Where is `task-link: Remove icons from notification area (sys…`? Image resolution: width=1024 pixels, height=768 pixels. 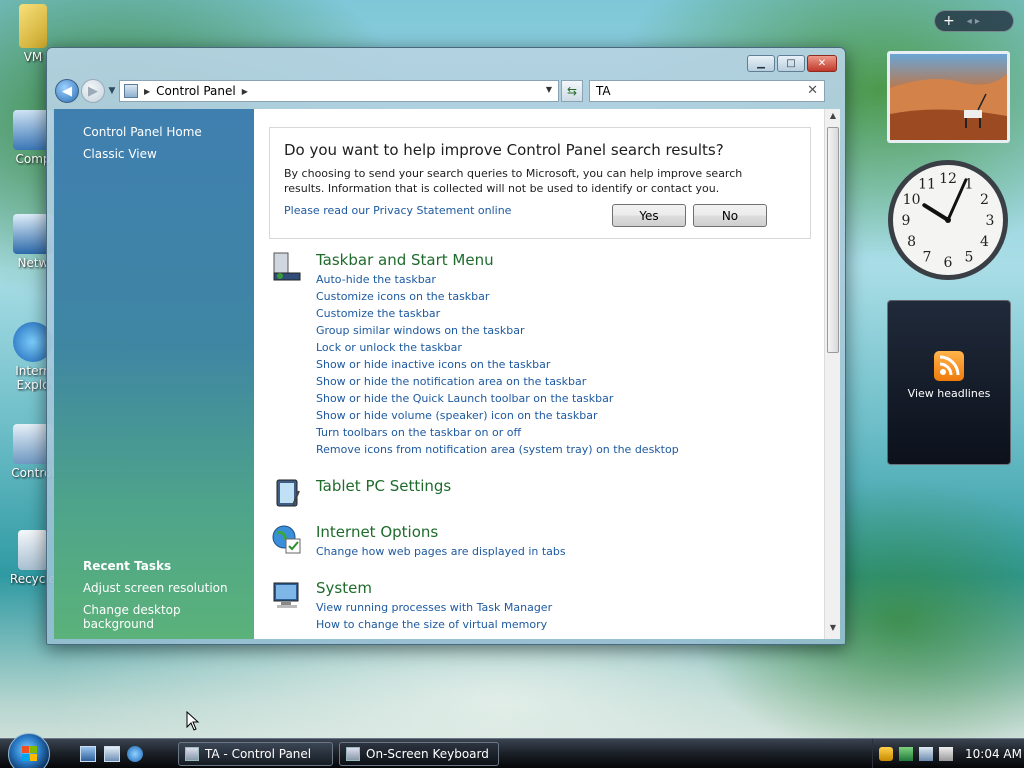 task-link: Remove icons from notification area (sys… is located at coordinates (497, 449).